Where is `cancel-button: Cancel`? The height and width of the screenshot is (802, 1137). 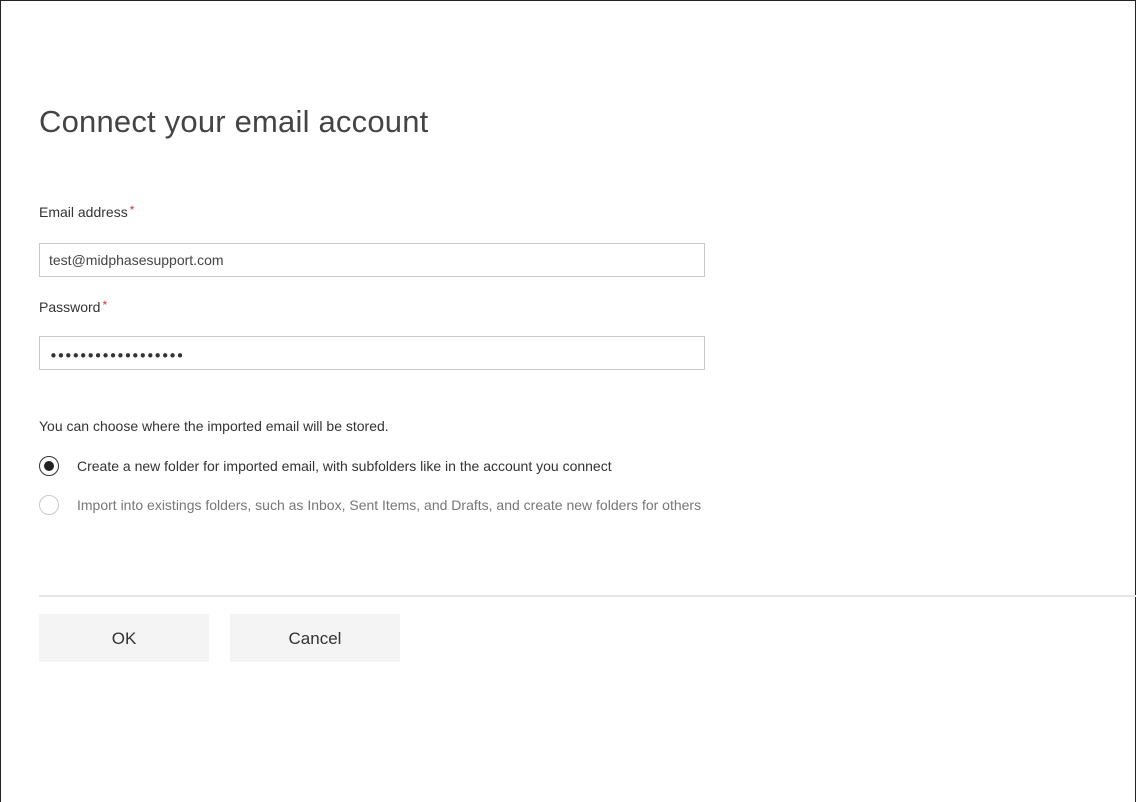 cancel-button: Cancel is located at coordinates (315, 638).